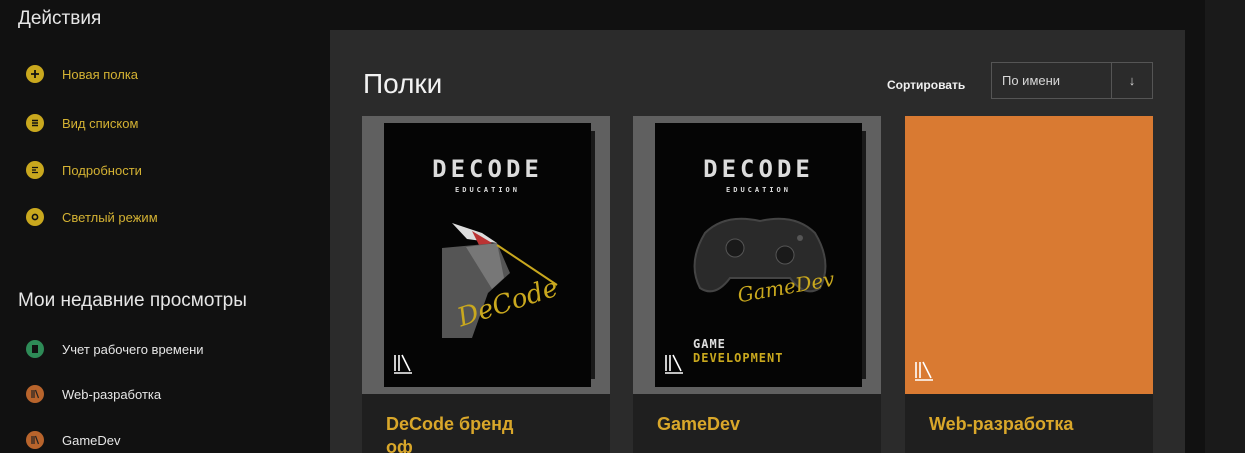 The height and width of the screenshot is (453, 1245). Describe the element at coordinates (738, 358) in the screenshot. I see `cover-tag-development: DEVELOPMENT` at that location.